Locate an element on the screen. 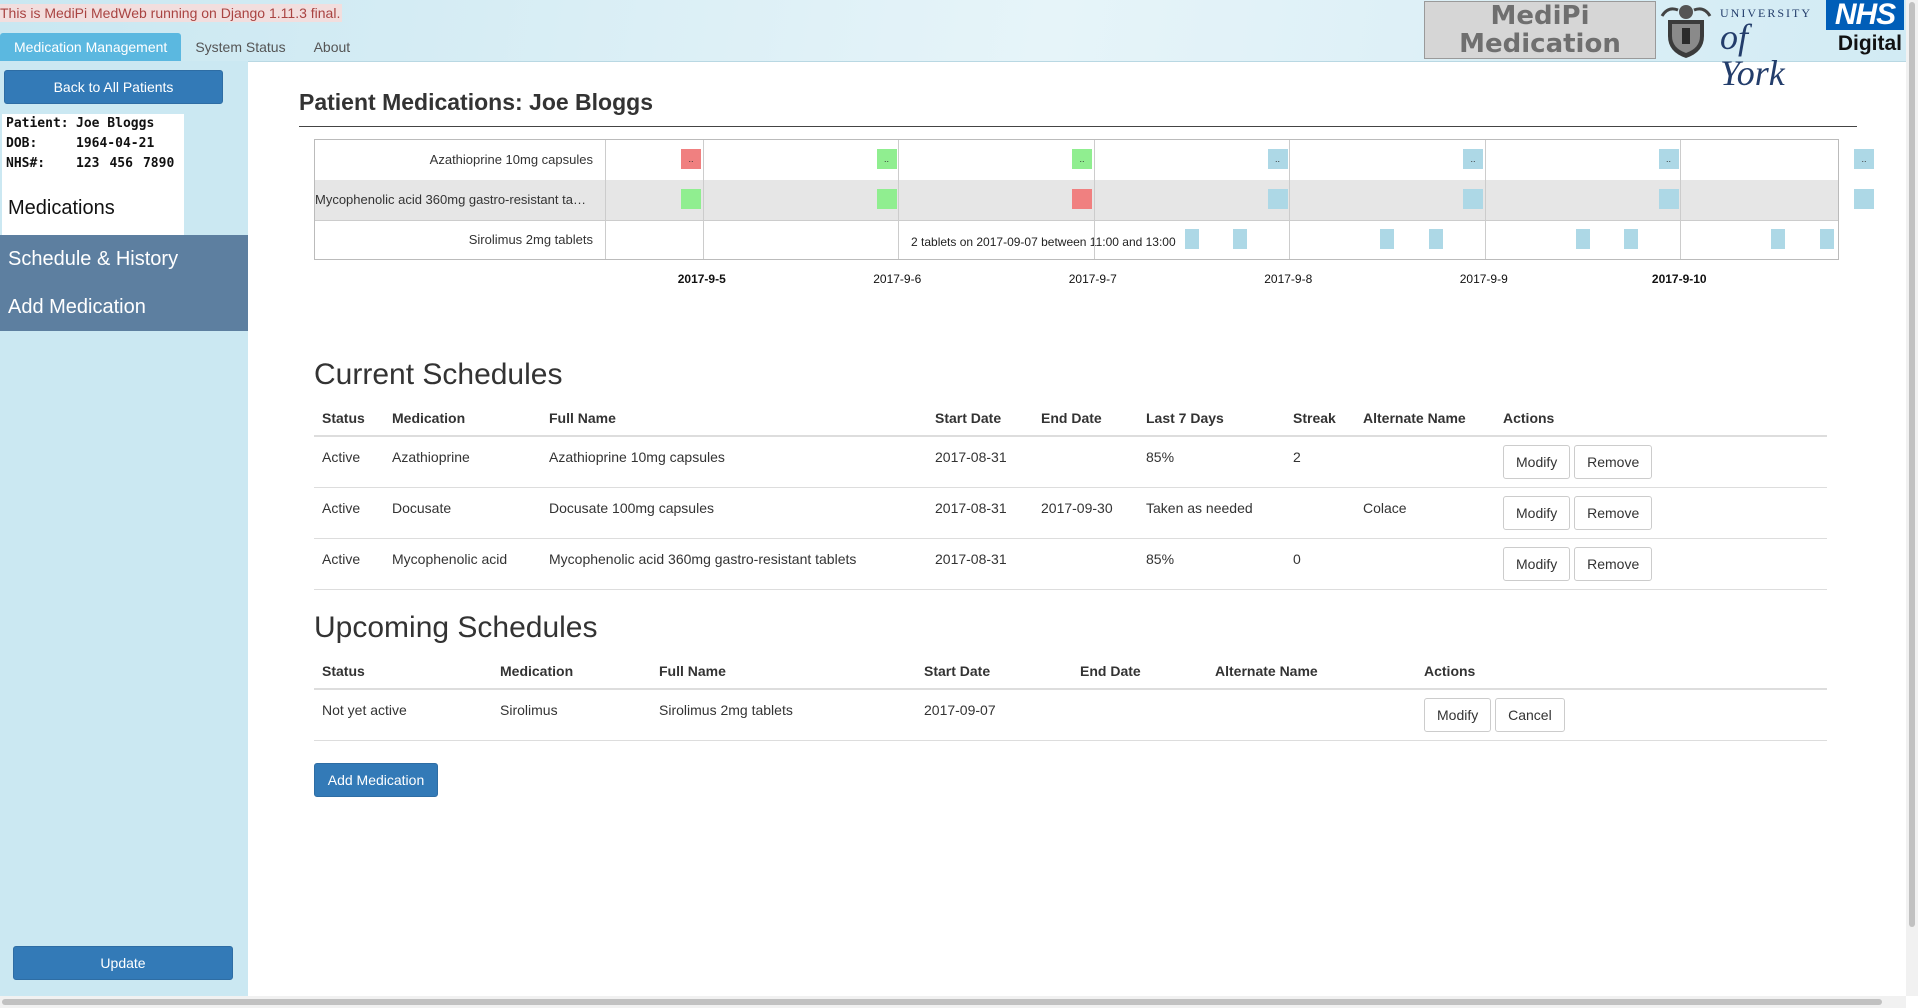 This screenshot has height=1008, width=1918. add-medication-button: Add Medication is located at coordinates (376, 780).